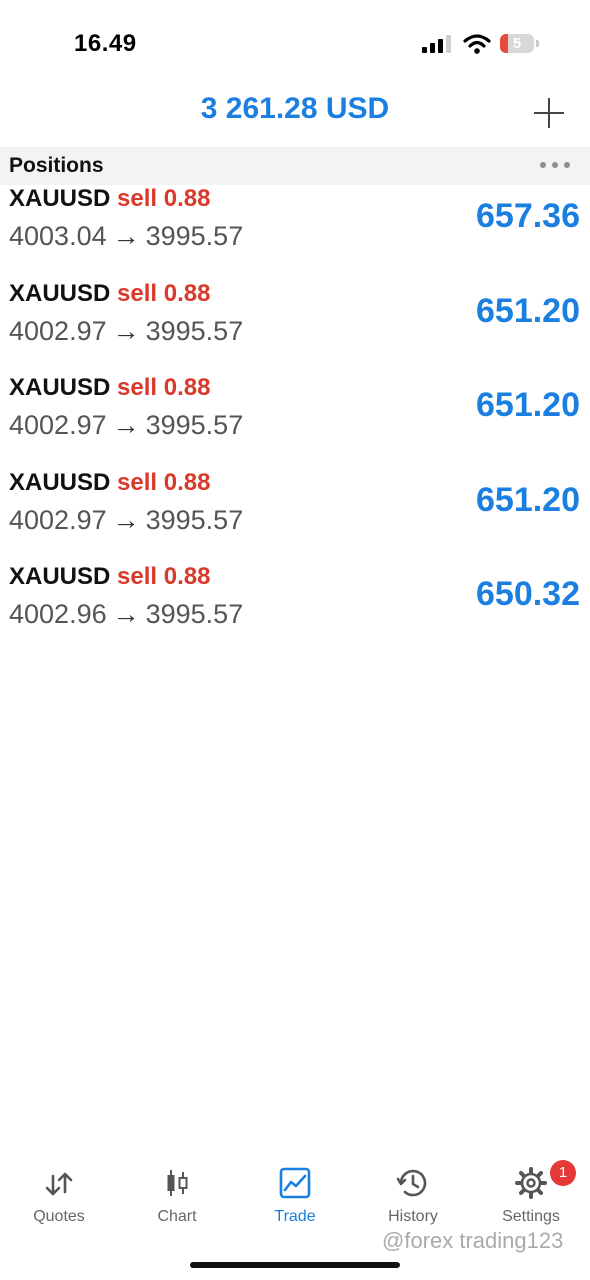  Describe the element at coordinates (563, 1173) in the screenshot. I see `notification-badge: 1` at that location.